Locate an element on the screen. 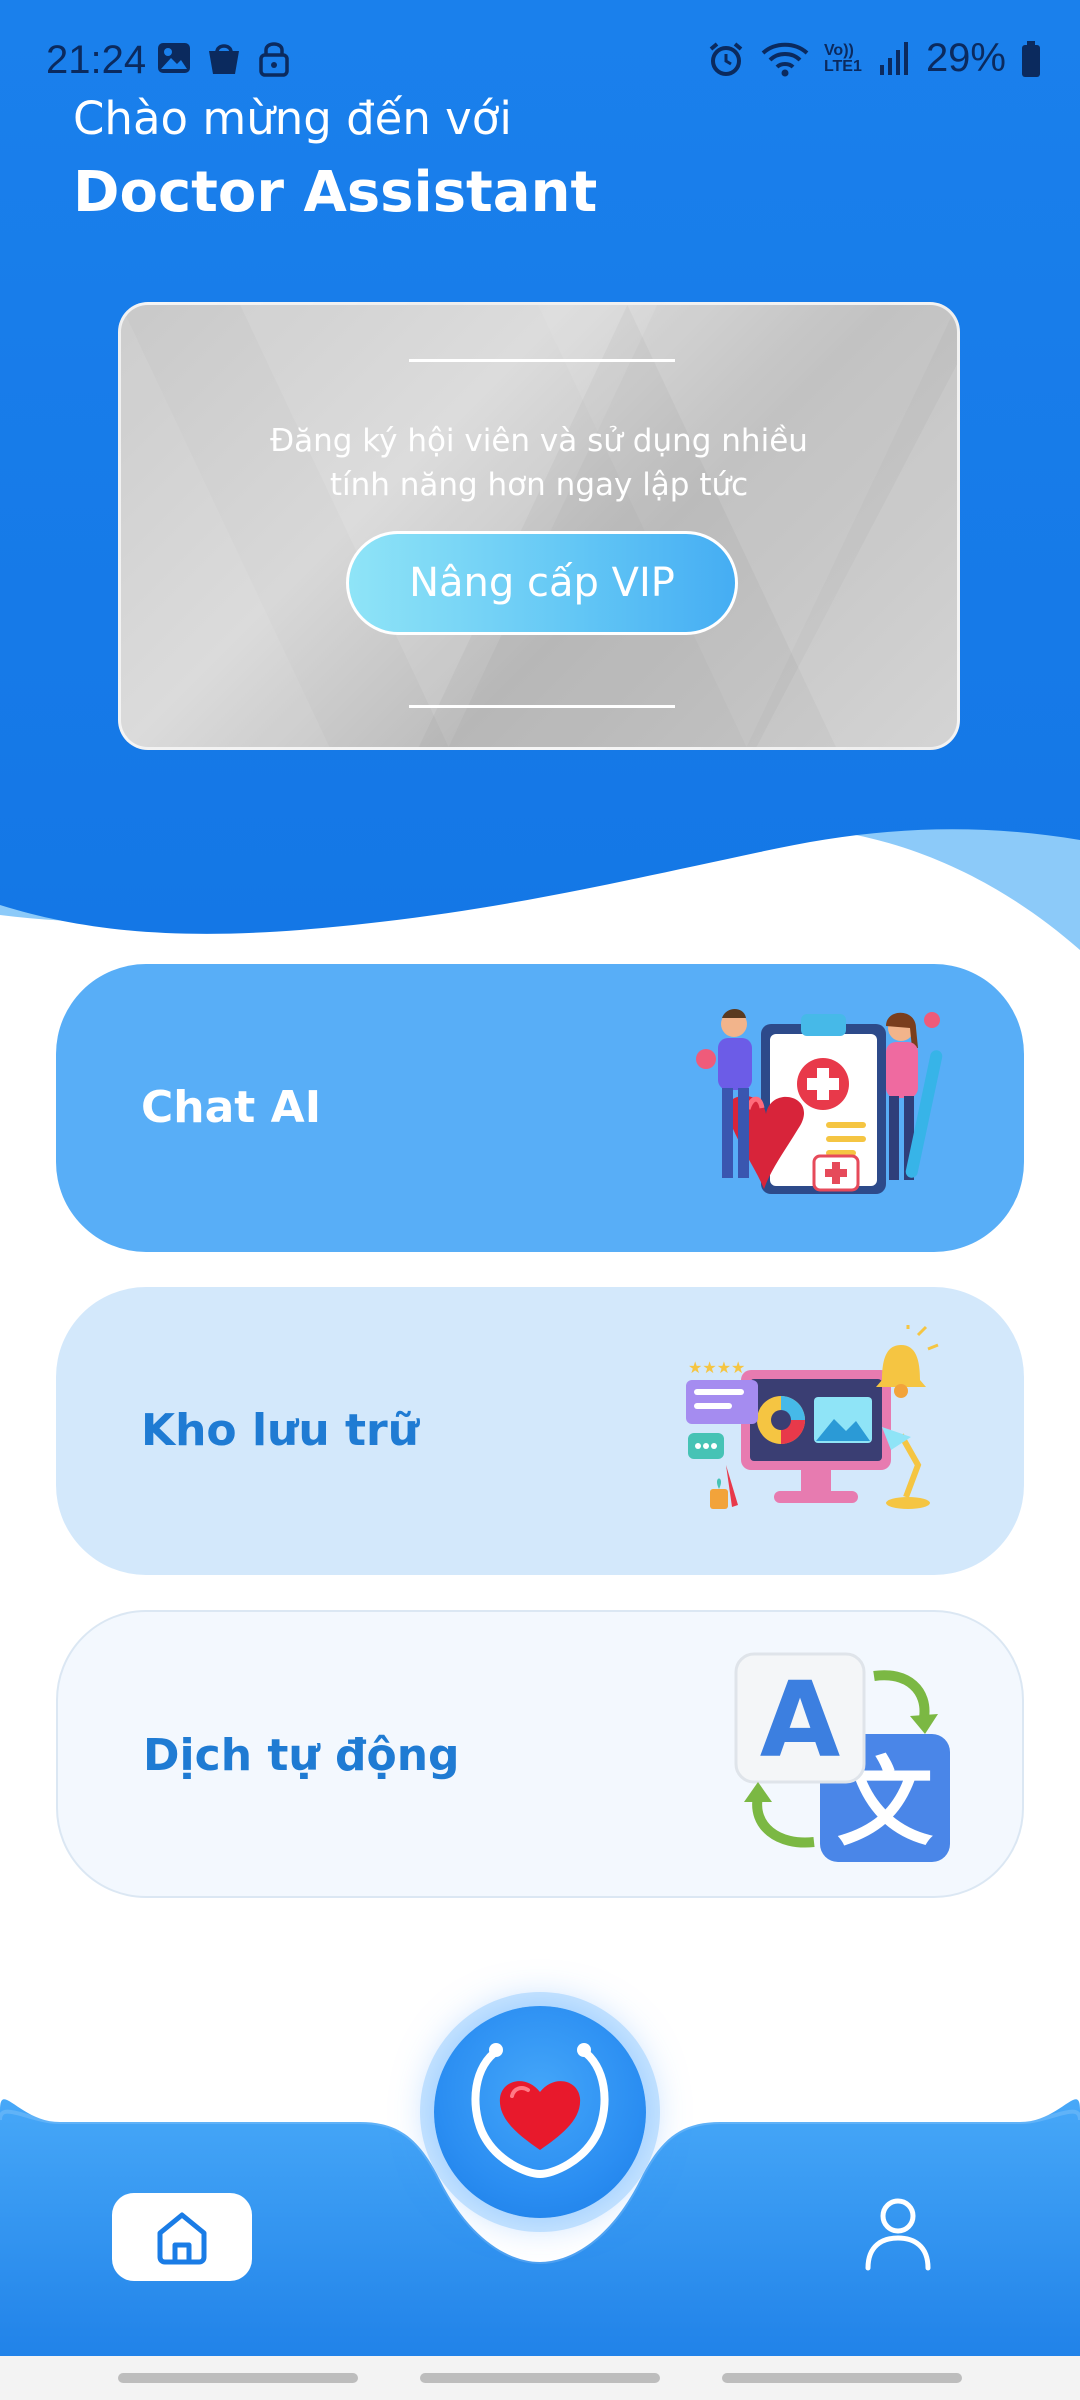 Image resolution: width=1080 pixels, height=2400 pixels. auto-translate-card: Dịch tự động 文 A is located at coordinates (540, 1754).